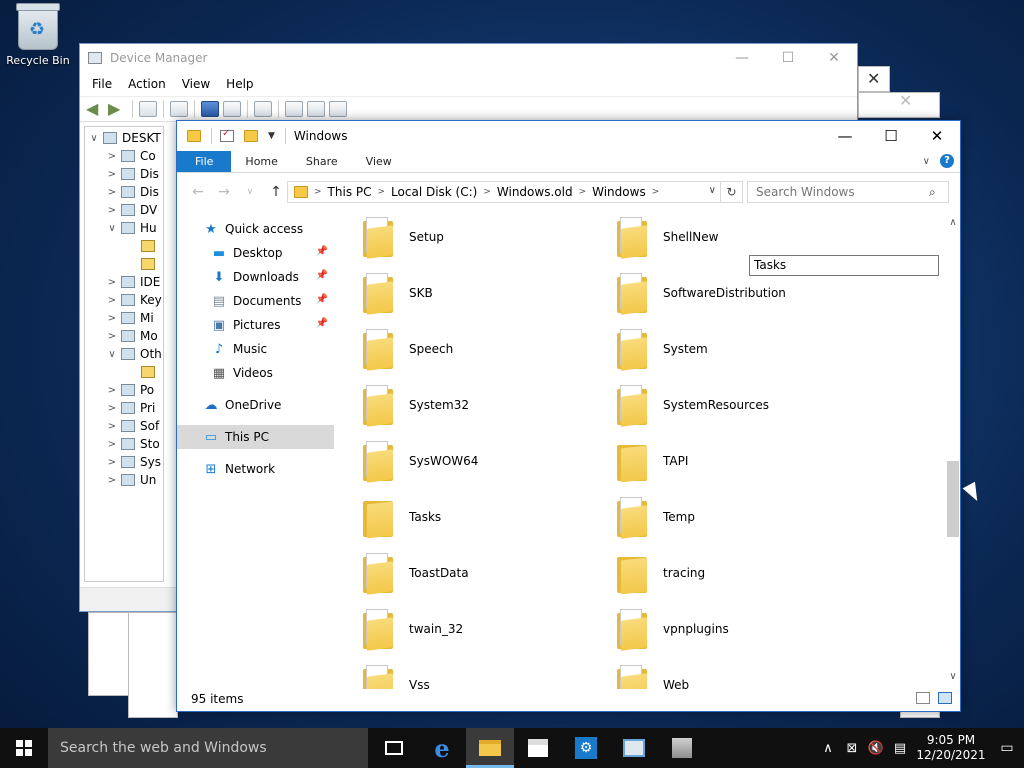 Image resolution: width=1024 pixels, height=768 pixels. What do you see at coordinates (102, 84) in the screenshot?
I see `menu-file: File` at bounding box center [102, 84].